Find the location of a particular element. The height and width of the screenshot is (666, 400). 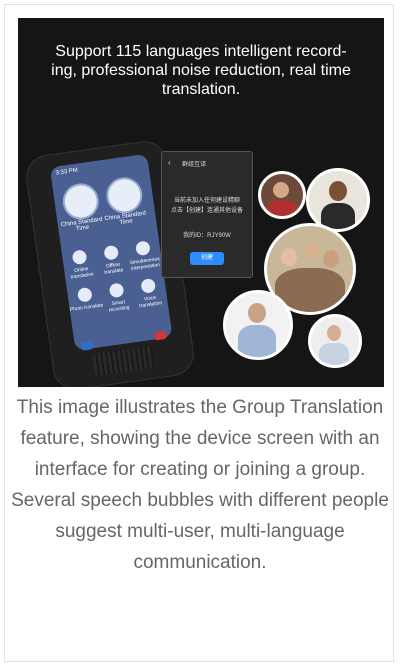

speaker-grille is located at coordinates (123, 361).